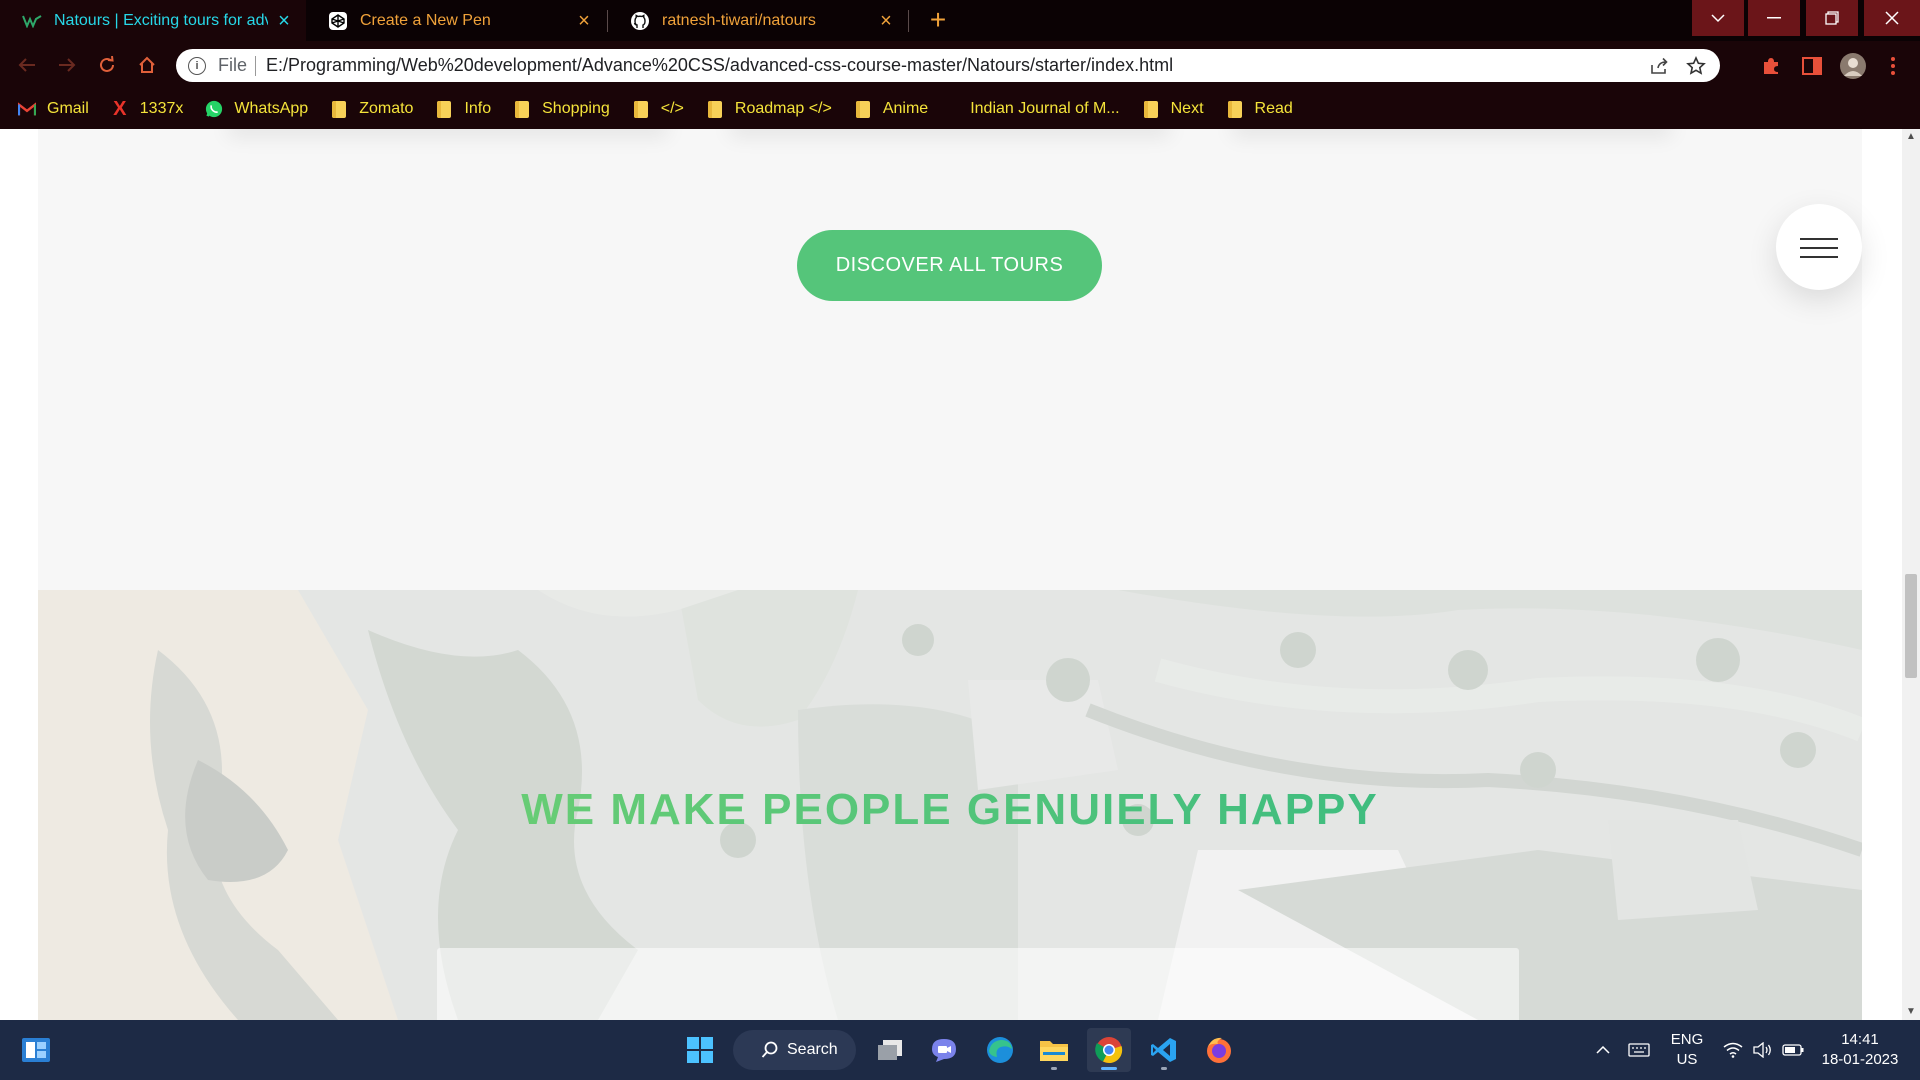 The image size is (1920, 1080). I want to click on forward-button, so click(67, 65).